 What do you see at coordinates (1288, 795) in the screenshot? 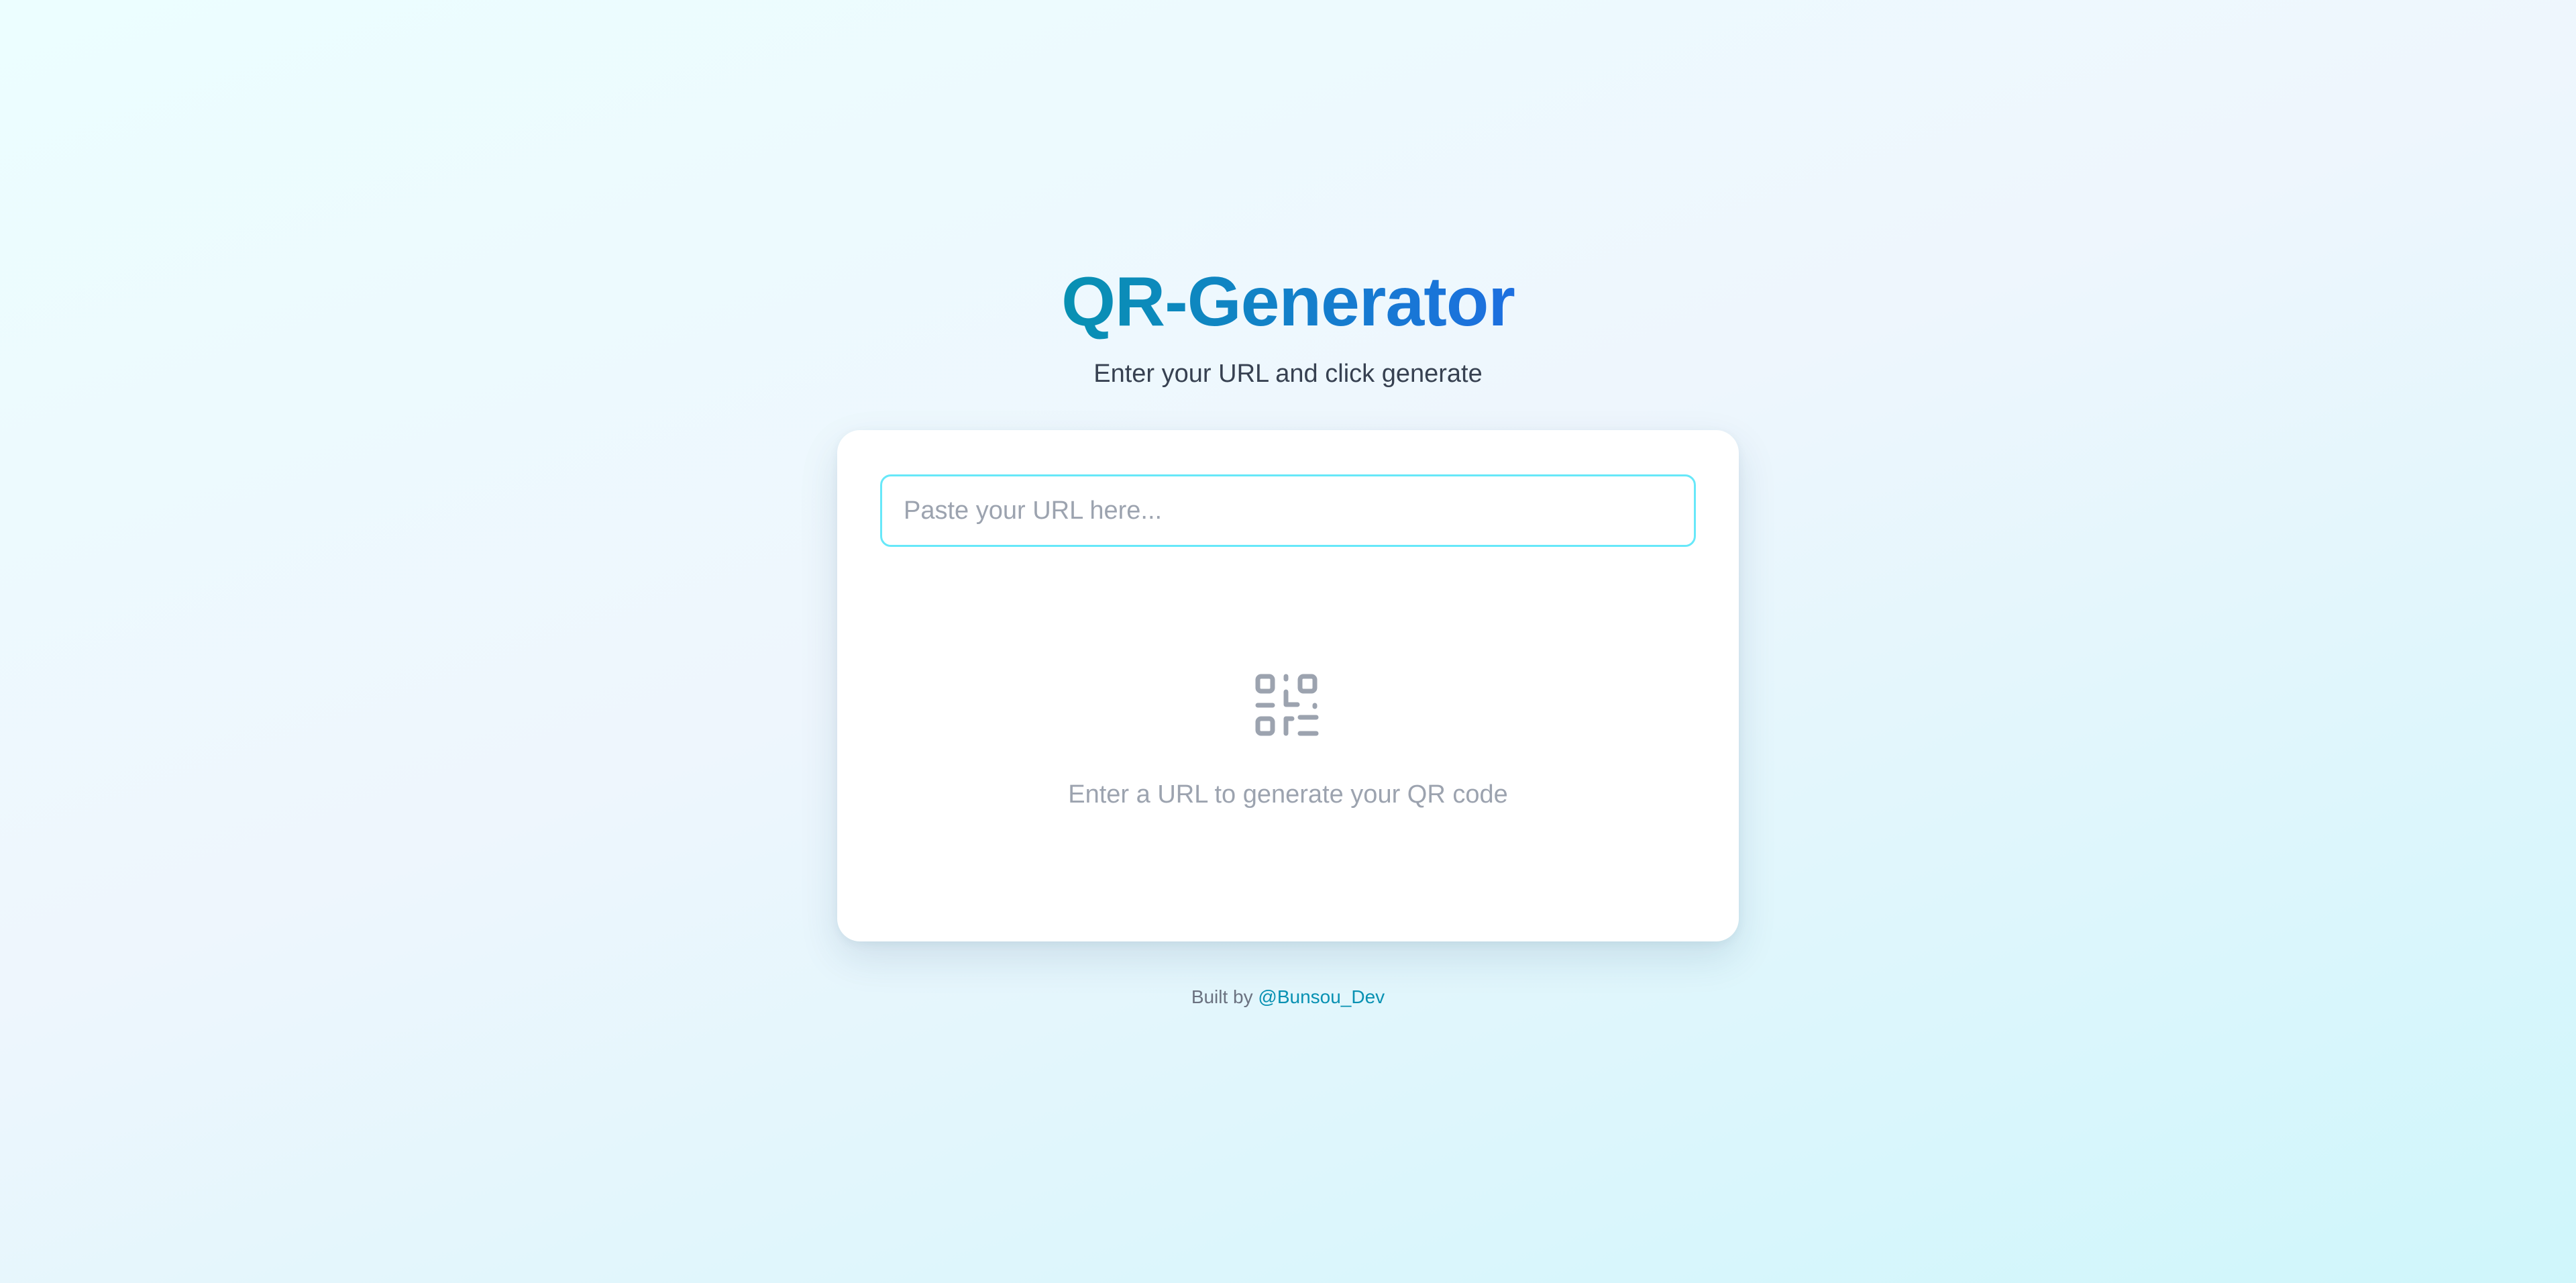
I see `empty-state-message: Enter a URL to generate your QR code` at bounding box center [1288, 795].